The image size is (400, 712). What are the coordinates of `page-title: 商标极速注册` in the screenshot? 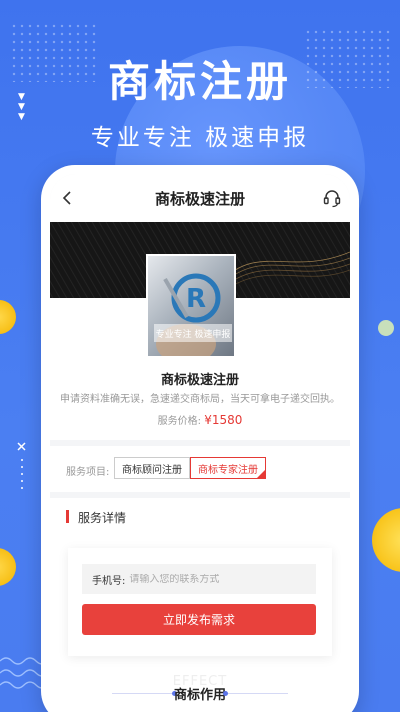 It's located at (199, 198).